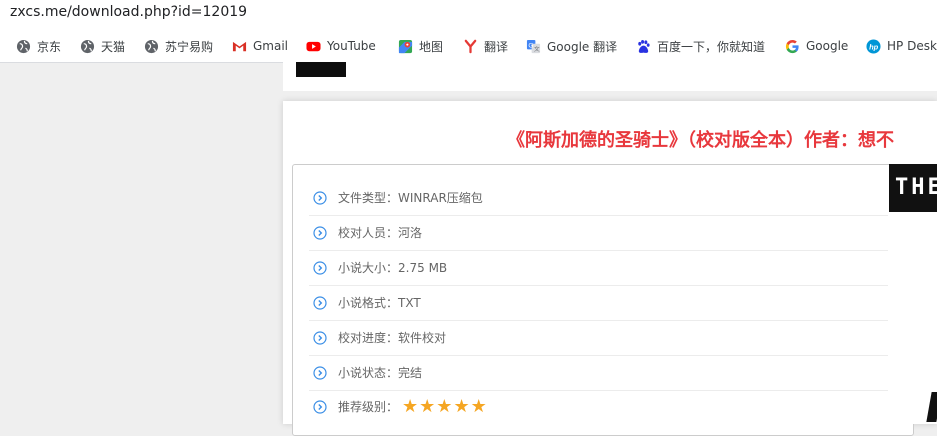 The width and height of the screenshot is (937, 436). What do you see at coordinates (362, 198) in the screenshot?
I see `info-key: 文件类型` at bounding box center [362, 198].